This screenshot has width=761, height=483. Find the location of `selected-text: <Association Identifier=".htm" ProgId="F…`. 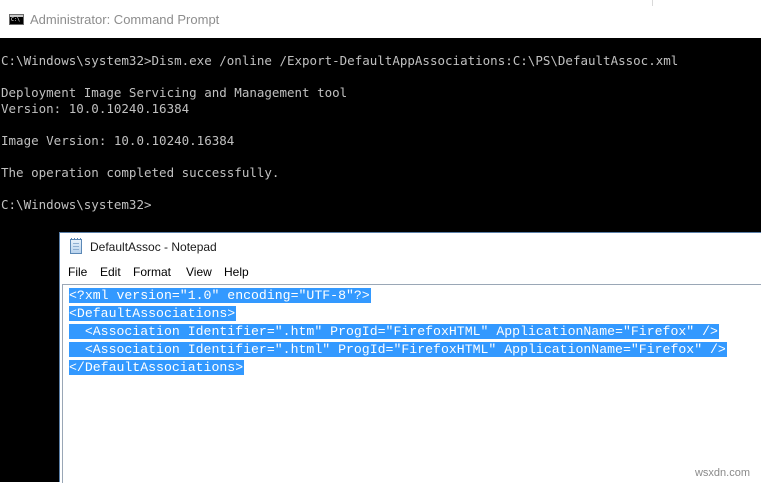

selected-text: <Association Identifier=".htm" ProgId="F… is located at coordinates (394, 331).